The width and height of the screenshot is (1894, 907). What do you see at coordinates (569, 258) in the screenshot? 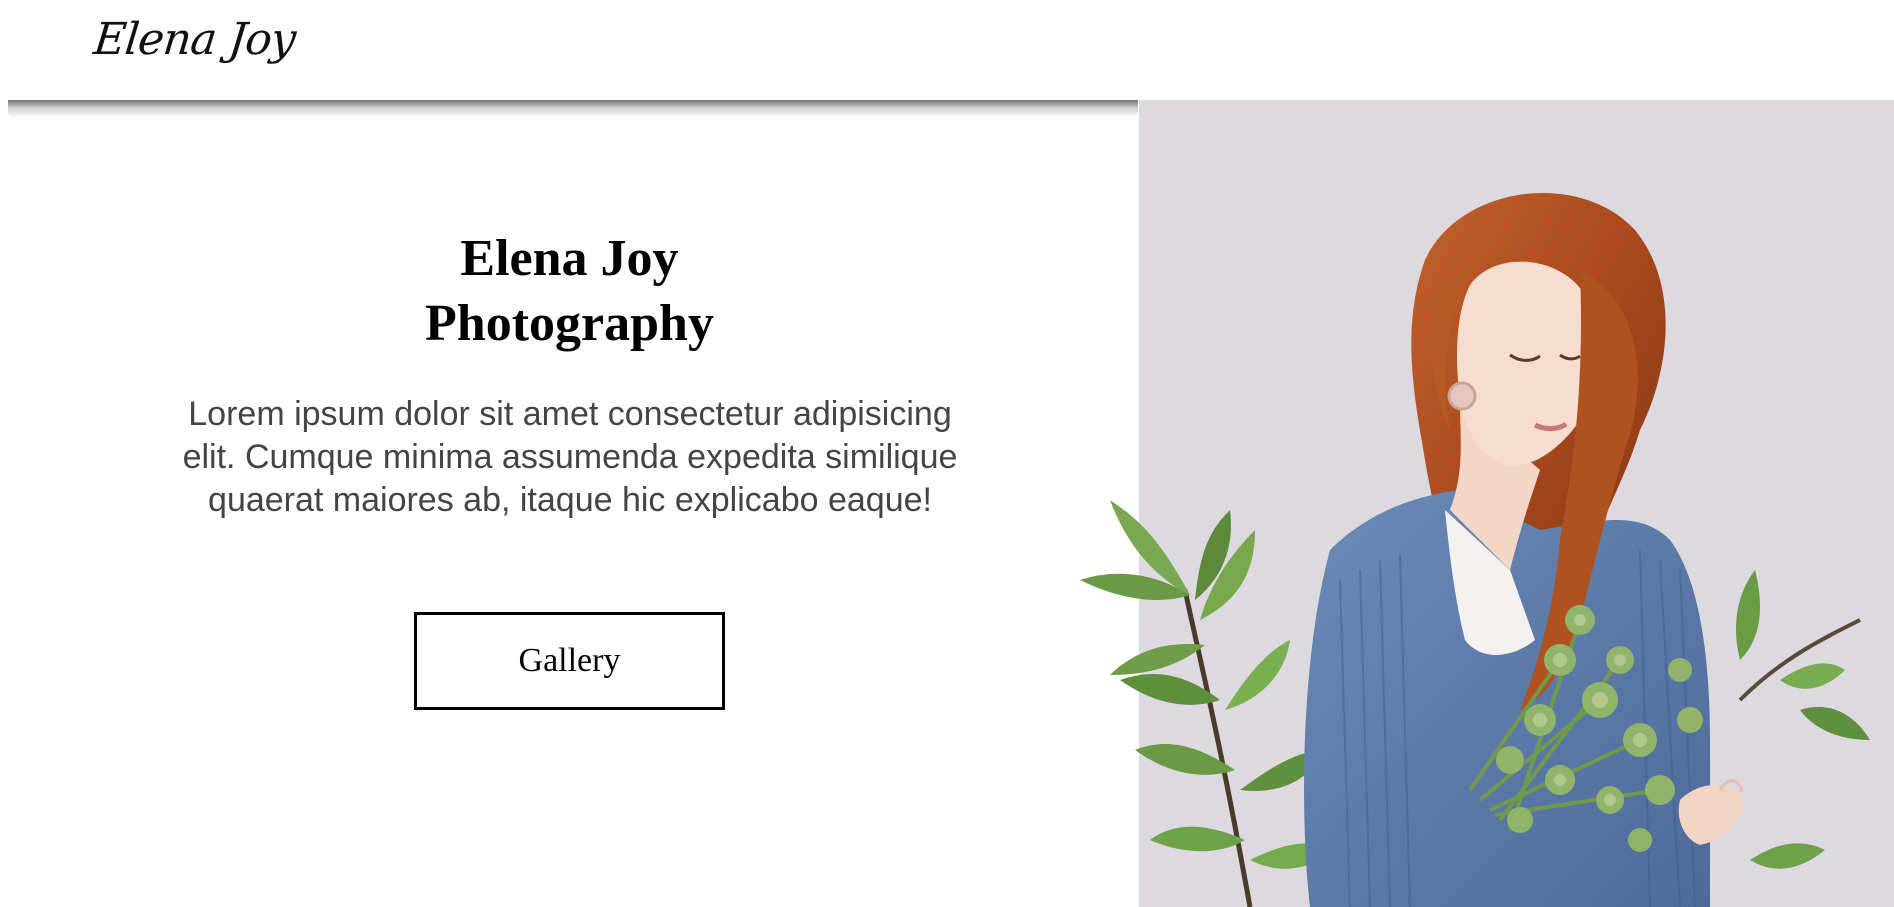
I see `hero-title-line1: Elena Joy` at bounding box center [569, 258].